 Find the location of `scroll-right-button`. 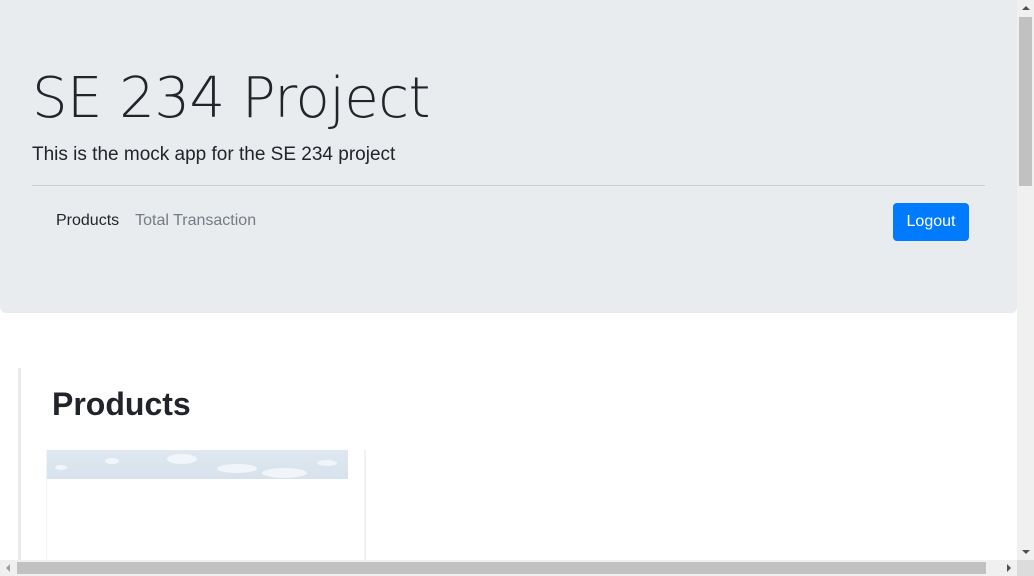

scroll-right-button is located at coordinates (1008, 568).